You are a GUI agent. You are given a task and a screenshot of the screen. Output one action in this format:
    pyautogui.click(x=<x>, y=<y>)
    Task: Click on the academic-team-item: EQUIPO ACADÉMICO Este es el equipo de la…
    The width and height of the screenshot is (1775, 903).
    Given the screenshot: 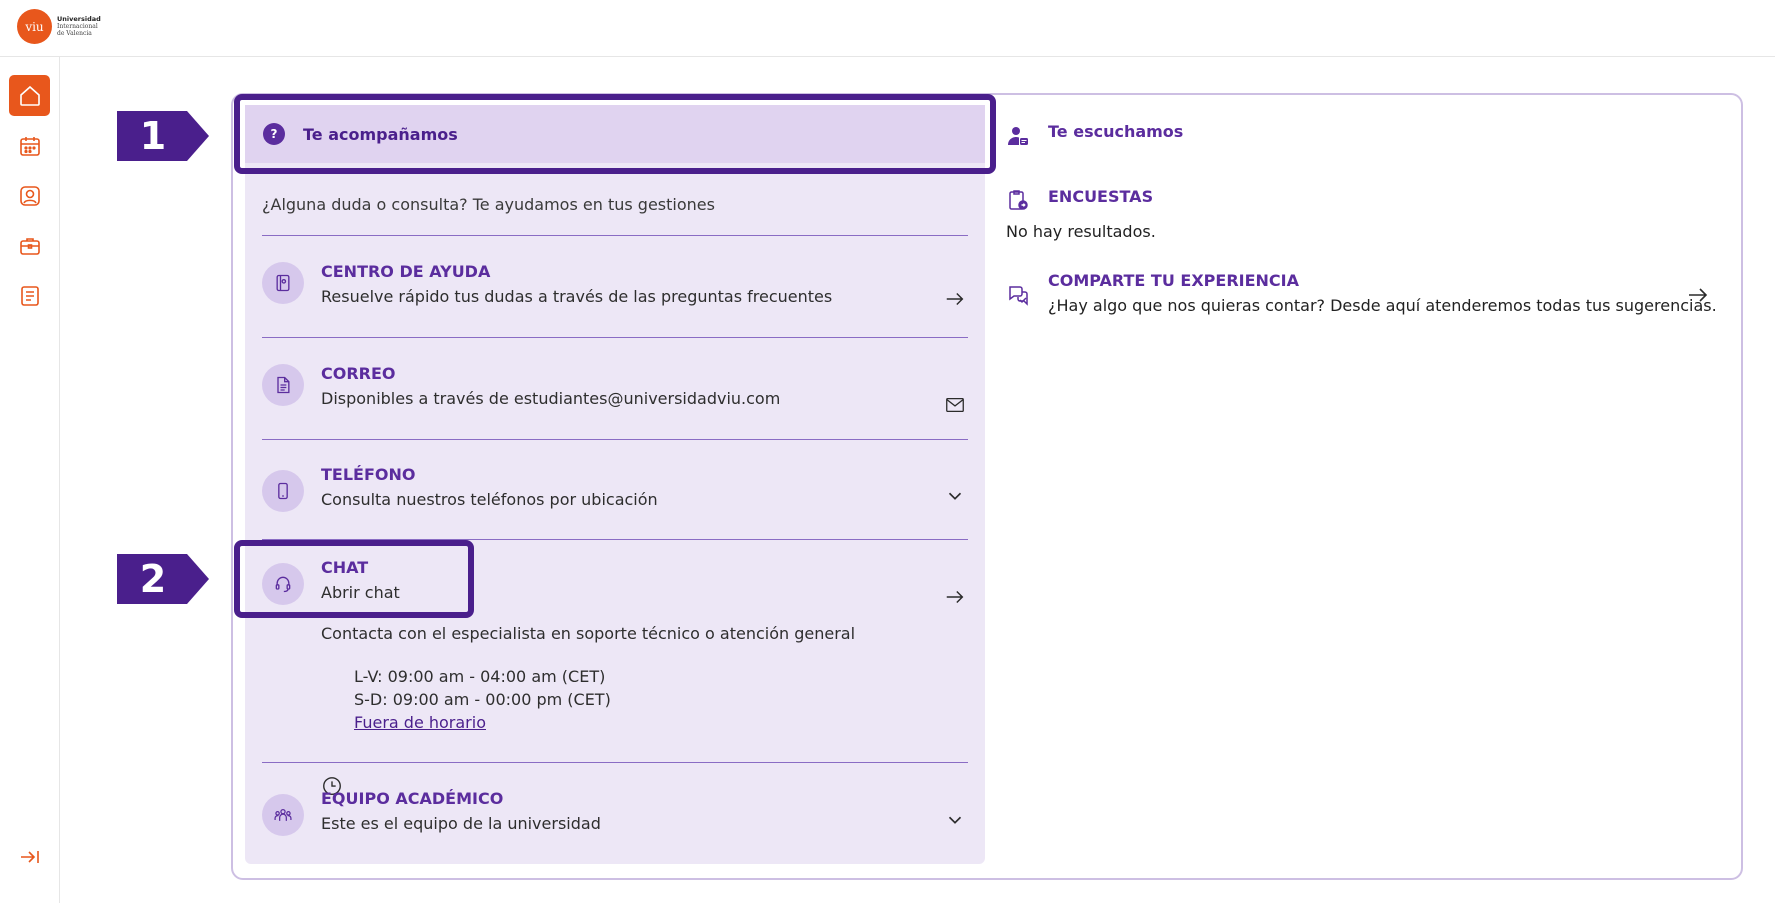 What is the action you would take?
    pyautogui.click(x=615, y=819)
    